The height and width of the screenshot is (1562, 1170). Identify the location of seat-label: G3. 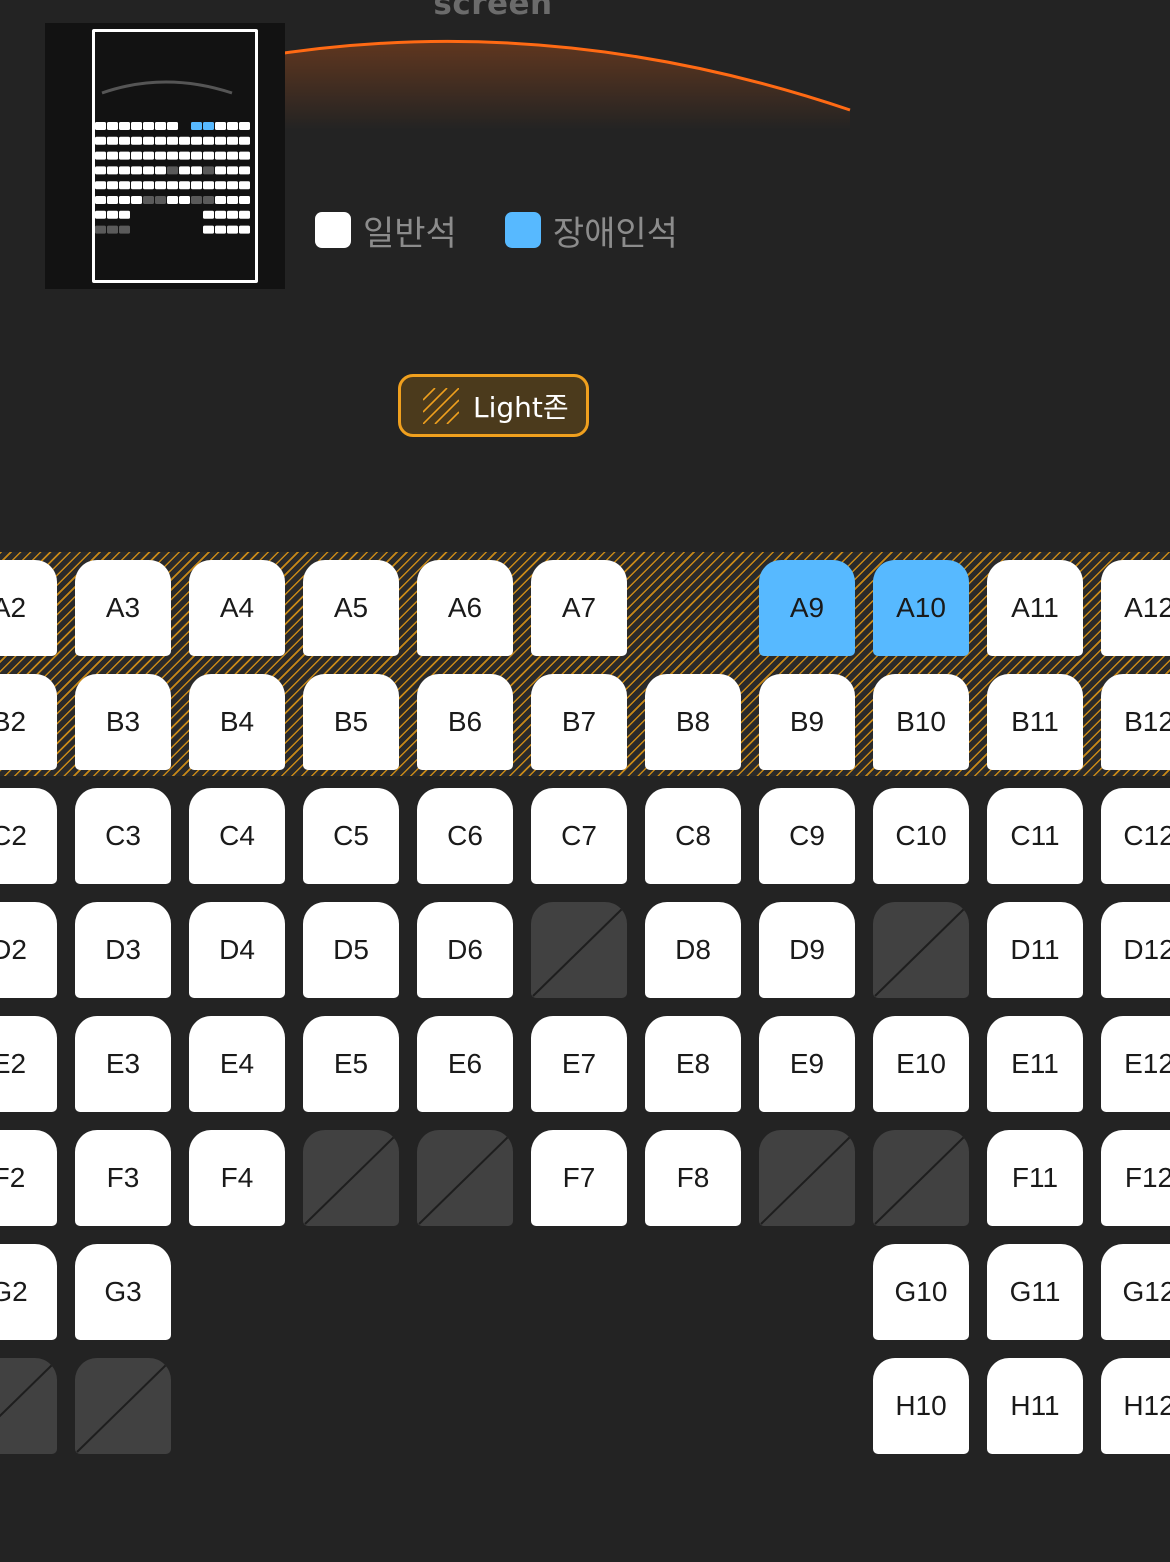
(123, 1291).